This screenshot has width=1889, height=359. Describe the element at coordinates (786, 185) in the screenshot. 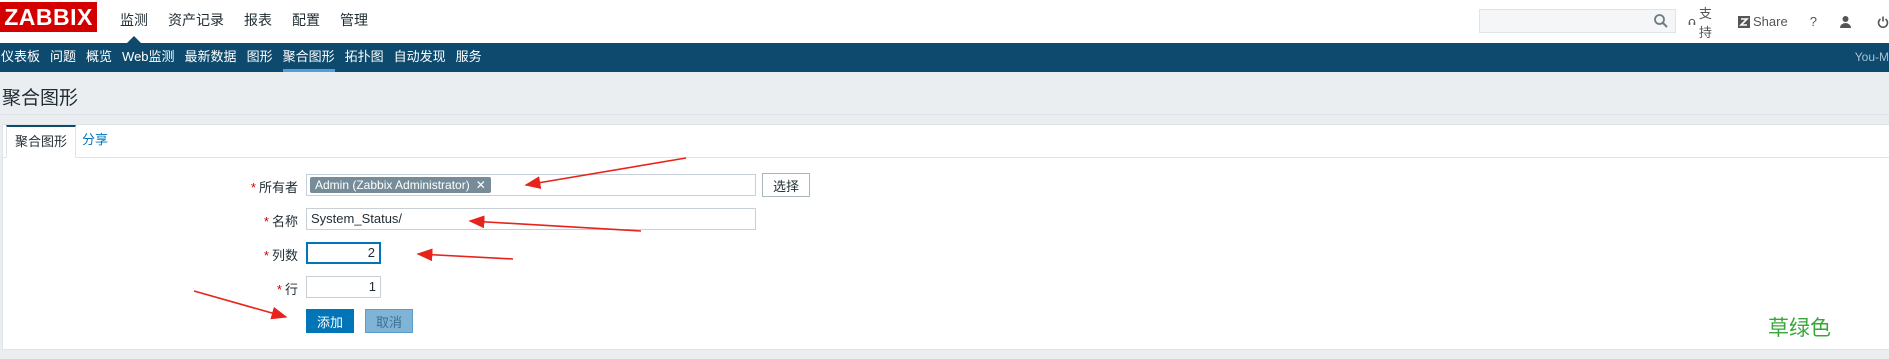

I see `select-owner-button: 选择` at that location.